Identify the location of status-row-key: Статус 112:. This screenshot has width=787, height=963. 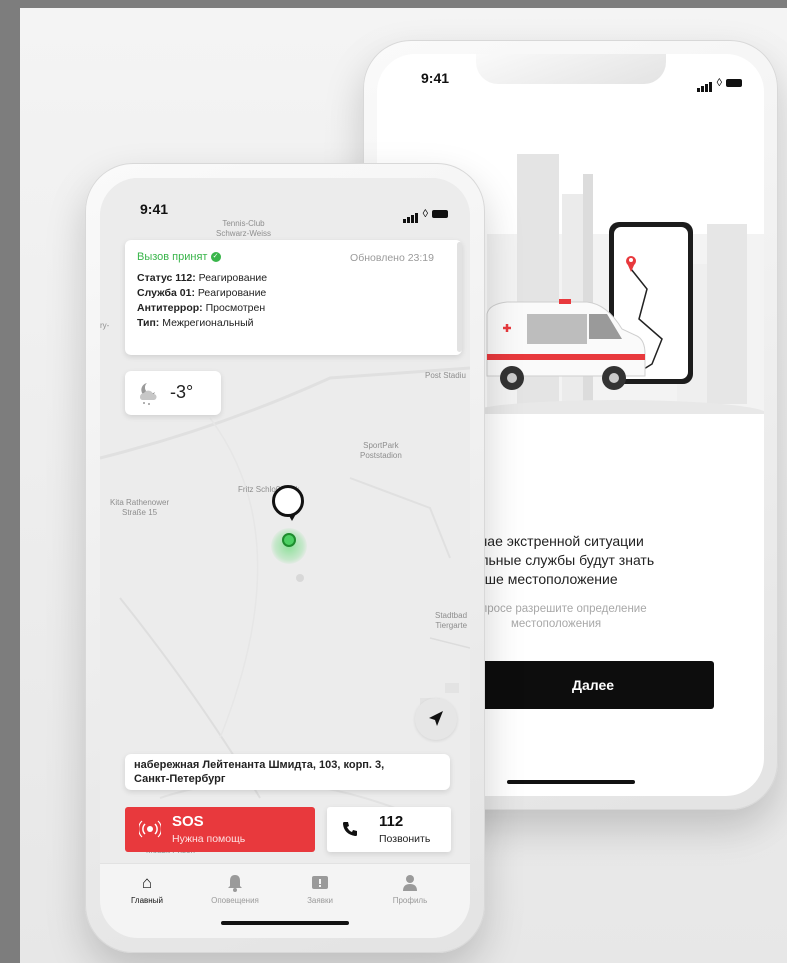
(166, 278).